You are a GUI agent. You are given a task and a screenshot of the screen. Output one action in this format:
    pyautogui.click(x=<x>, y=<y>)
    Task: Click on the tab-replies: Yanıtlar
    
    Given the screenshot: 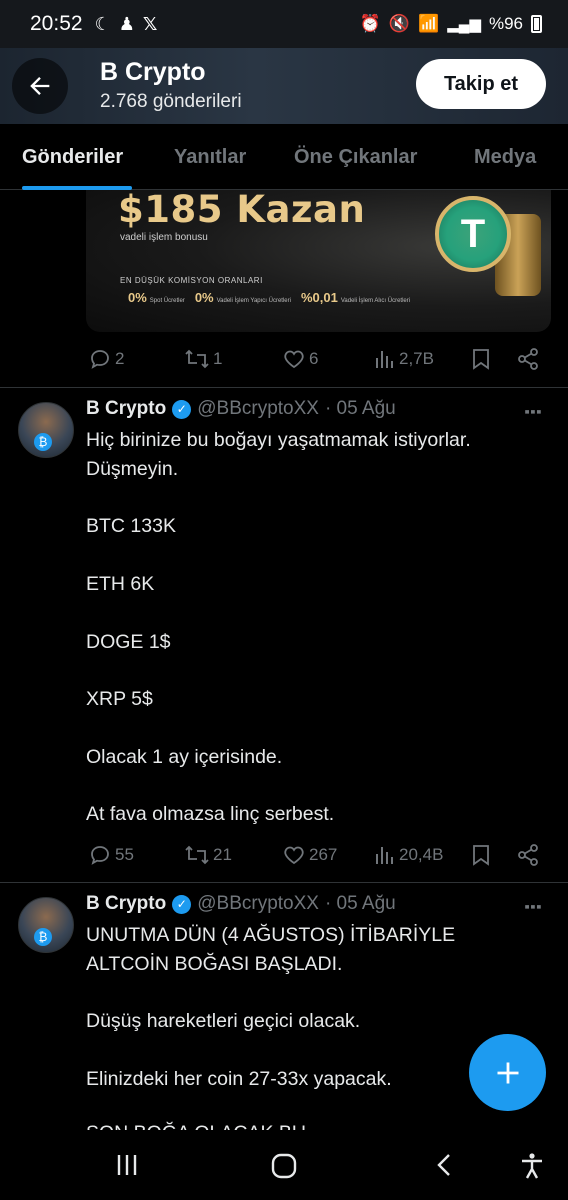 What is the action you would take?
    pyautogui.click(x=210, y=157)
    